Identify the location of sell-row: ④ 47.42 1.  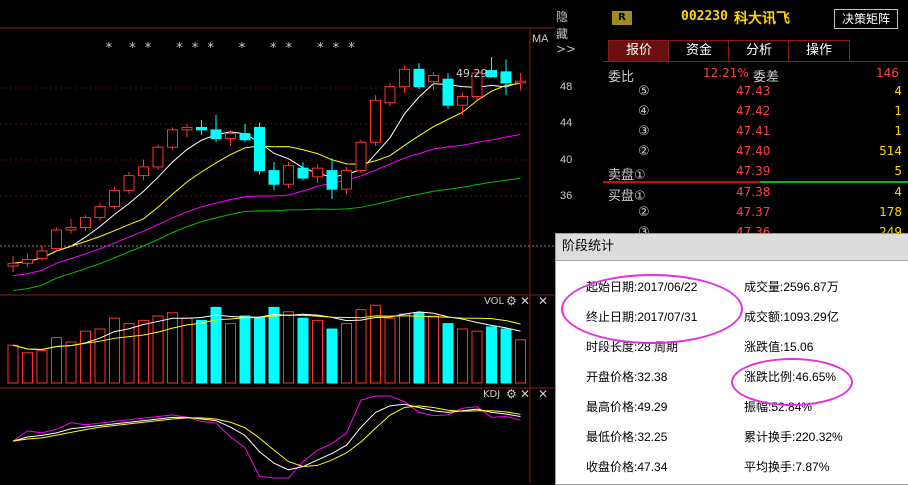
(755, 111).